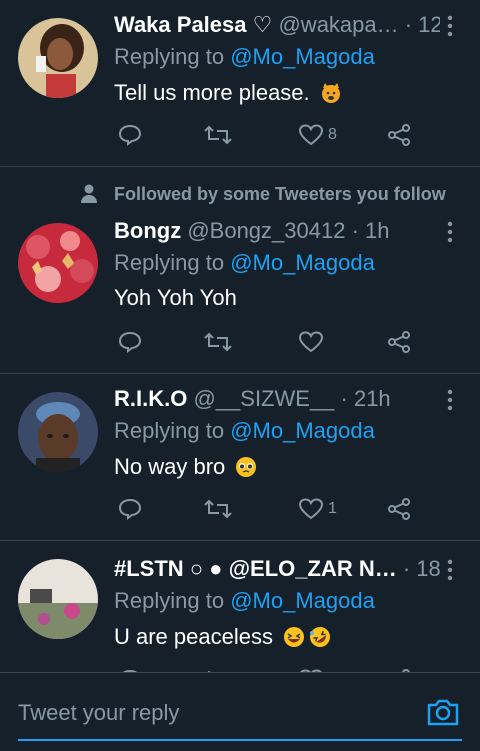 The image size is (480, 751). Describe the element at coordinates (240, 740) in the screenshot. I see `input-underline` at that location.